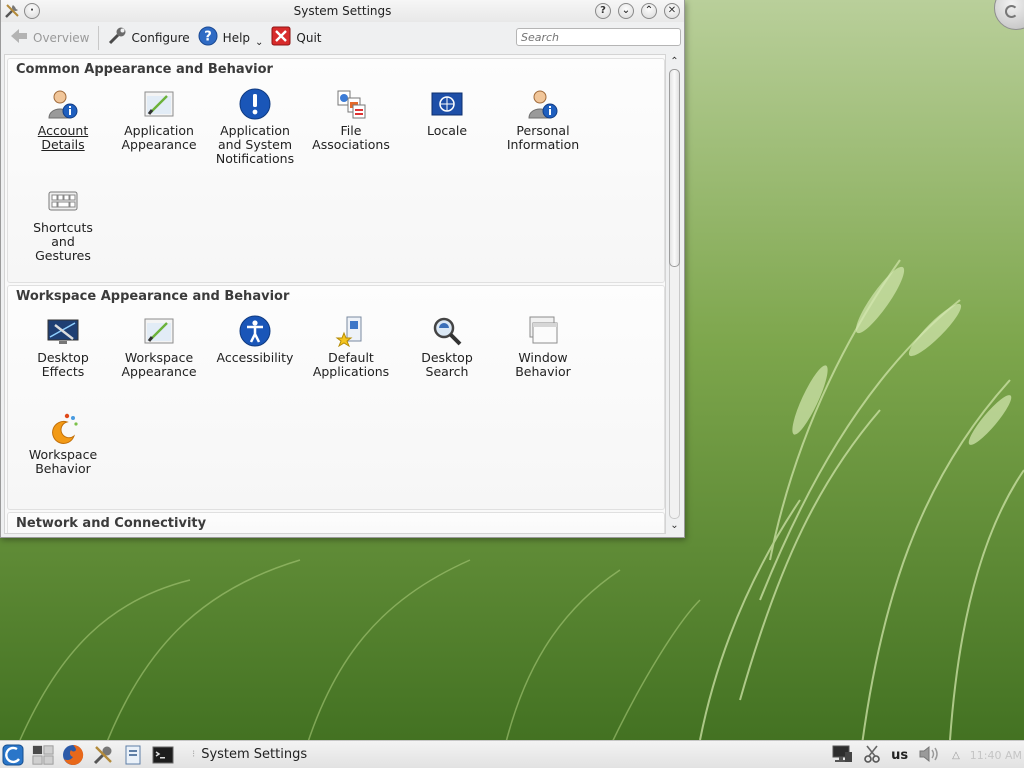  What do you see at coordinates (543, 137) in the screenshot?
I see `item-label: Personal Information` at bounding box center [543, 137].